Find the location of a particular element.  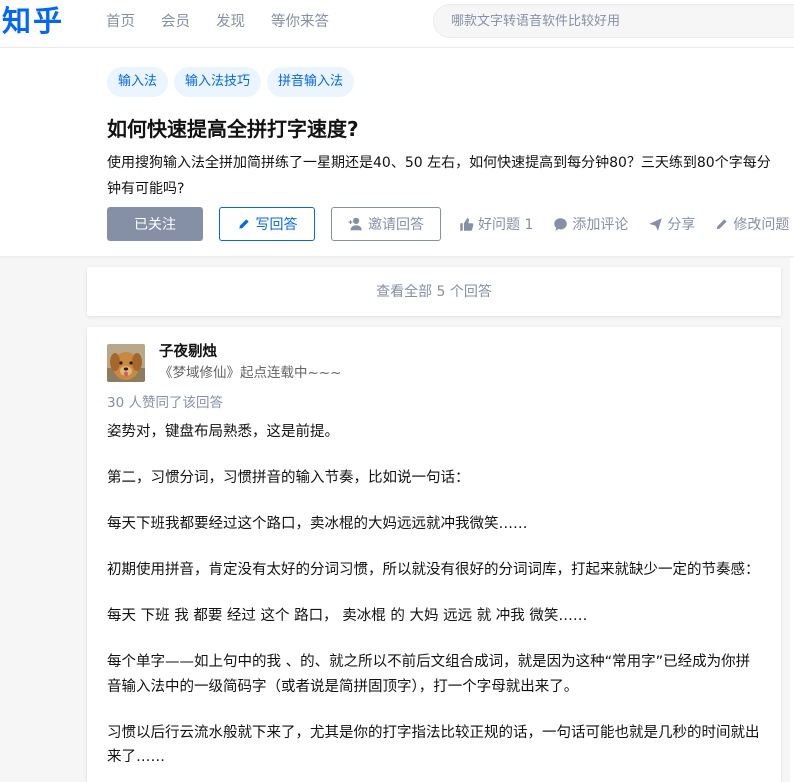

zhihu-logo: 知乎 is located at coordinates (33, 21).